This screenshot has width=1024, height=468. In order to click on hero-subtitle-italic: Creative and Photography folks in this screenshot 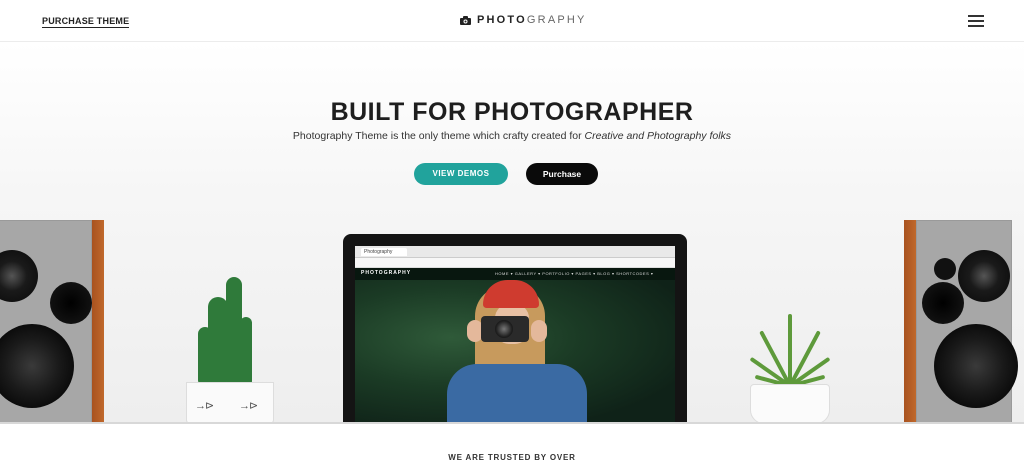, I will do `click(658, 136)`.